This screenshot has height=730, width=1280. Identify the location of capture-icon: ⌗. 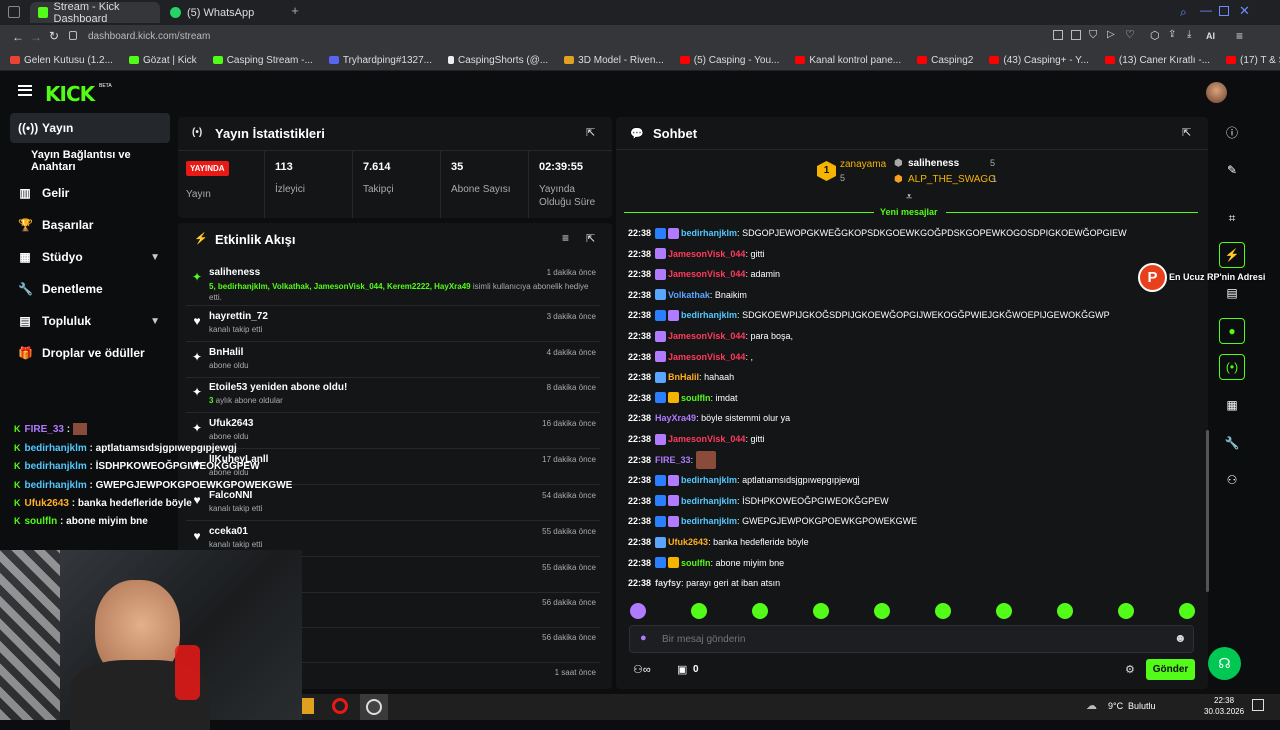
(1232, 218).